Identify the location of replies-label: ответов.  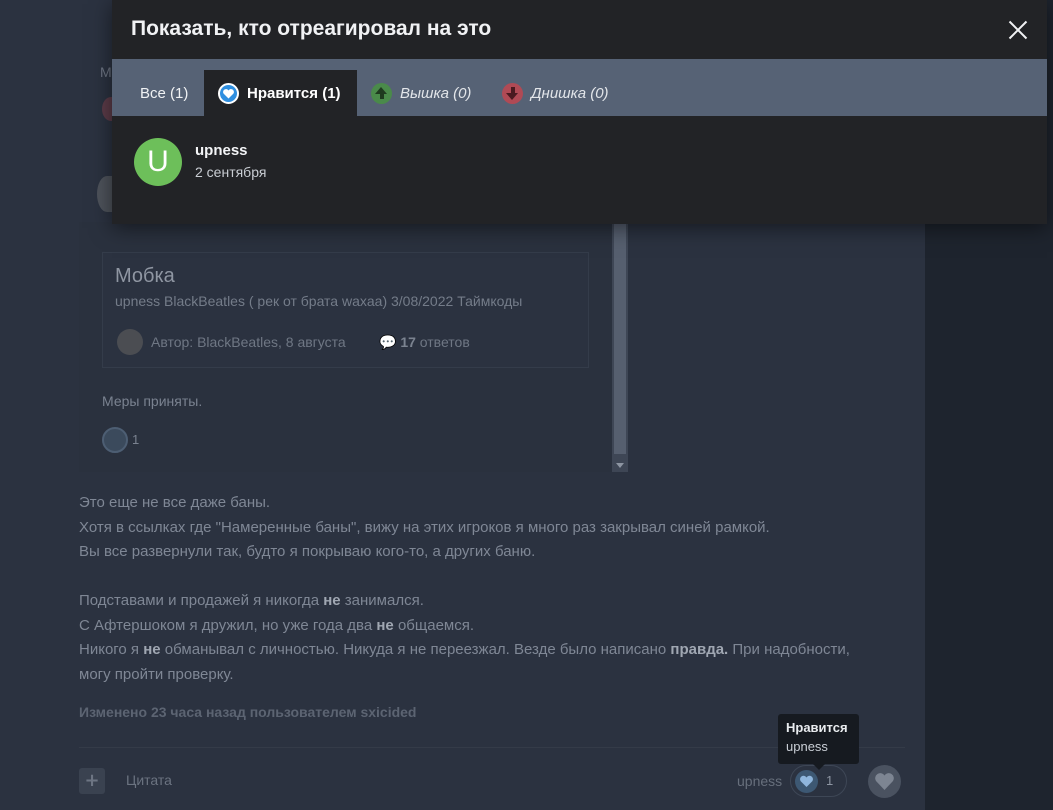
(442, 342).